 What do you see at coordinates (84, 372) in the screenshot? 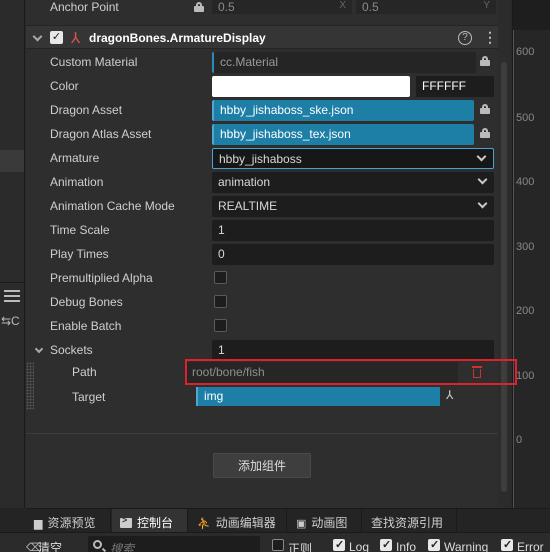
I see `socket-path-label: Path` at bounding box center [84, 372].